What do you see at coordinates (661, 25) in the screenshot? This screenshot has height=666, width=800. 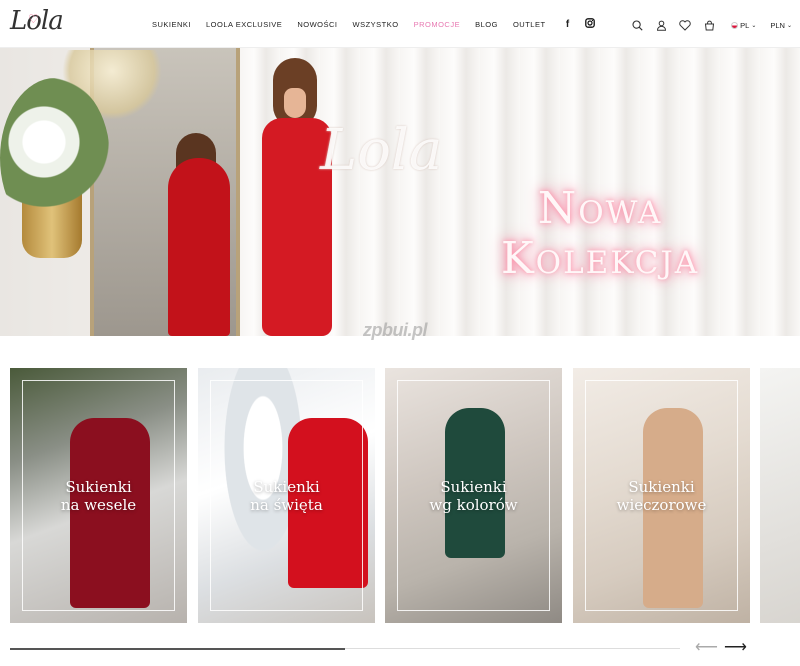 I see `user-icon` at bounding box center [661, 25].